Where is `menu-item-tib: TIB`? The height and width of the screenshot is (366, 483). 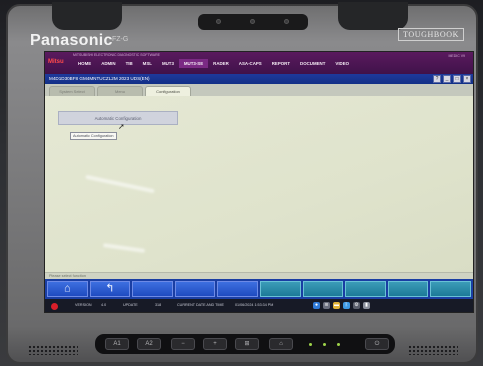
menu-item-tib: TIB is located at coordinates (129, 63).